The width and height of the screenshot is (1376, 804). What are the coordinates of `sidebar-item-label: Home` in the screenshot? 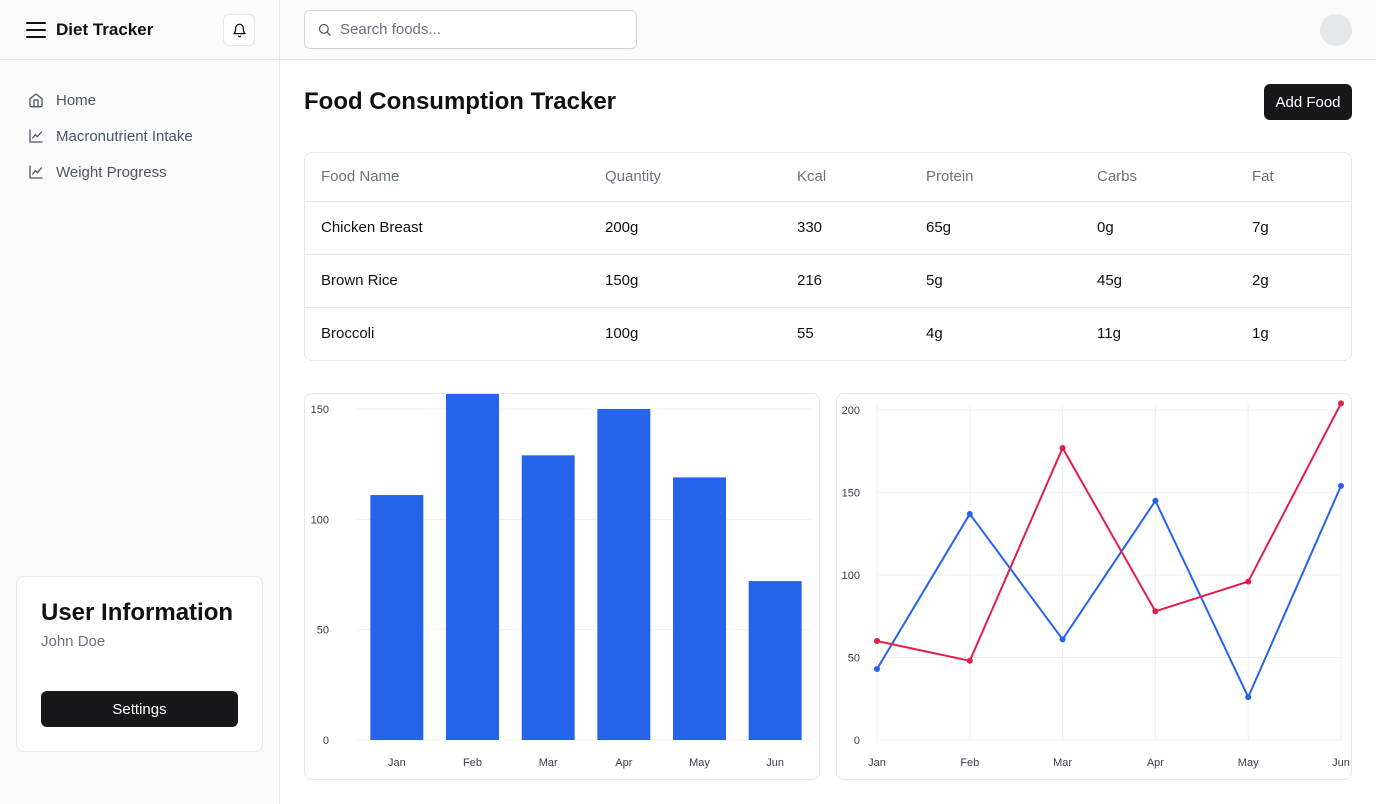 It's located at (76, 100).